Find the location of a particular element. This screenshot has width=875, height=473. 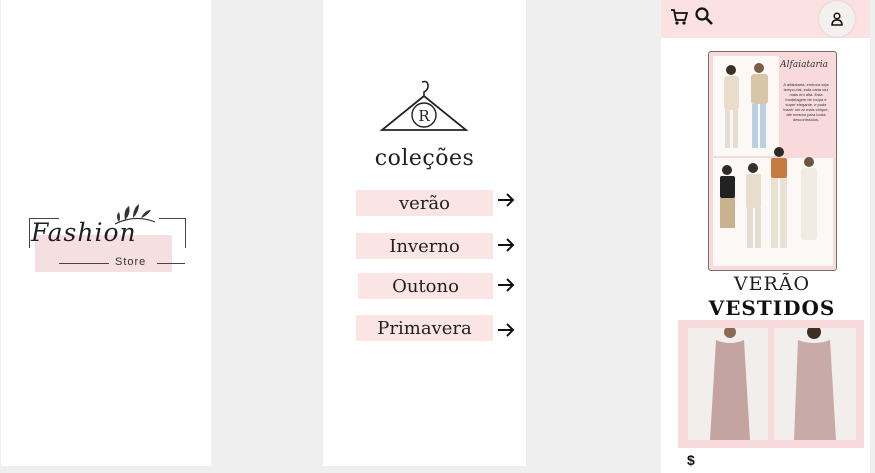

avatar is located at coordinates (837, 19).